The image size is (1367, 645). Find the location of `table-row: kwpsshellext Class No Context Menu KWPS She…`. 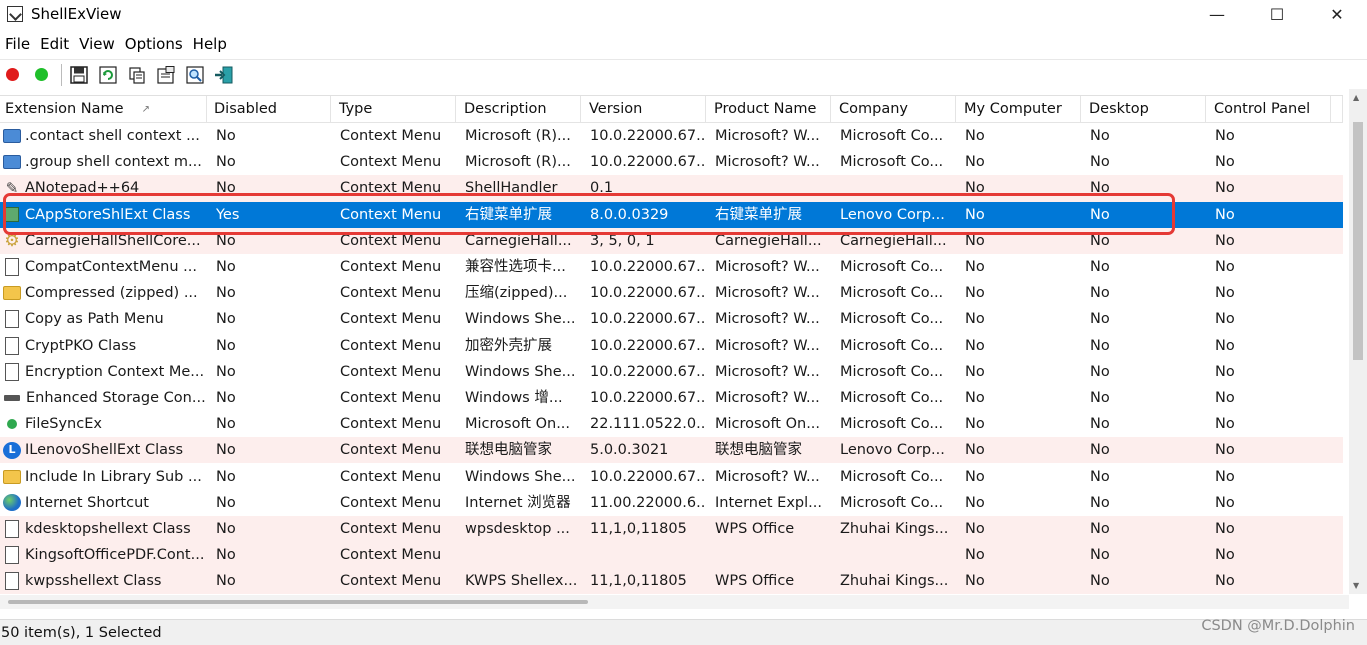

table-row: kwpsshellext Class No Context Menu KWPS She… is located at coordinates (671, 581).